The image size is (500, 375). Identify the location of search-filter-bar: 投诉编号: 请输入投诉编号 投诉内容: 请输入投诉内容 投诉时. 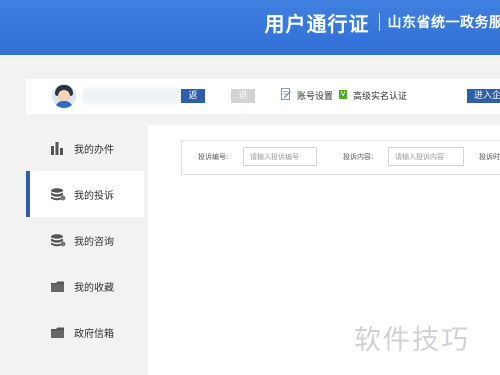
(340, 157).